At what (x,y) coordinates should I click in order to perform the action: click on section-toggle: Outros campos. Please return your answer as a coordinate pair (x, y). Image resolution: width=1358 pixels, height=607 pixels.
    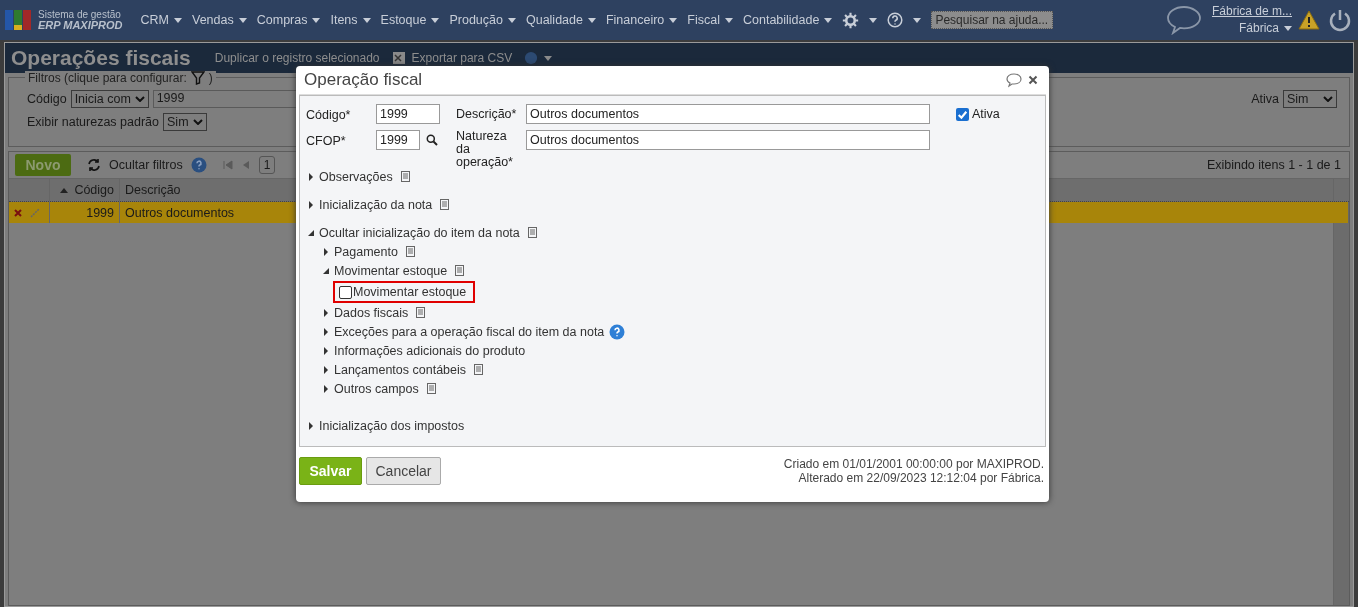
    Looking at the image, I should click on (376, 388).